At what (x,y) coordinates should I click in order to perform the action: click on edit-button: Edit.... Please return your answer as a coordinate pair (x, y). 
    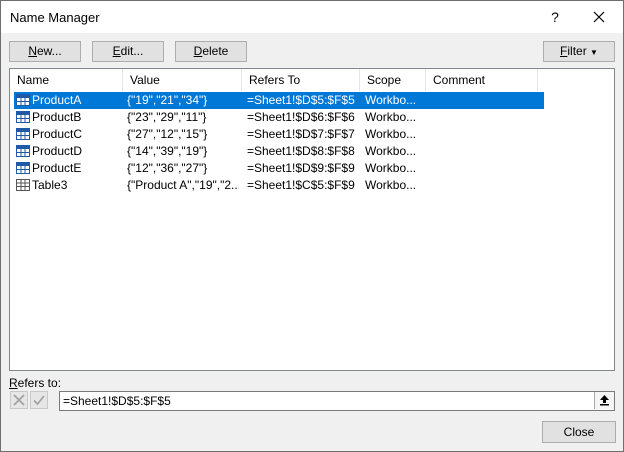
    Looking at the image, I should click on (128, 51).